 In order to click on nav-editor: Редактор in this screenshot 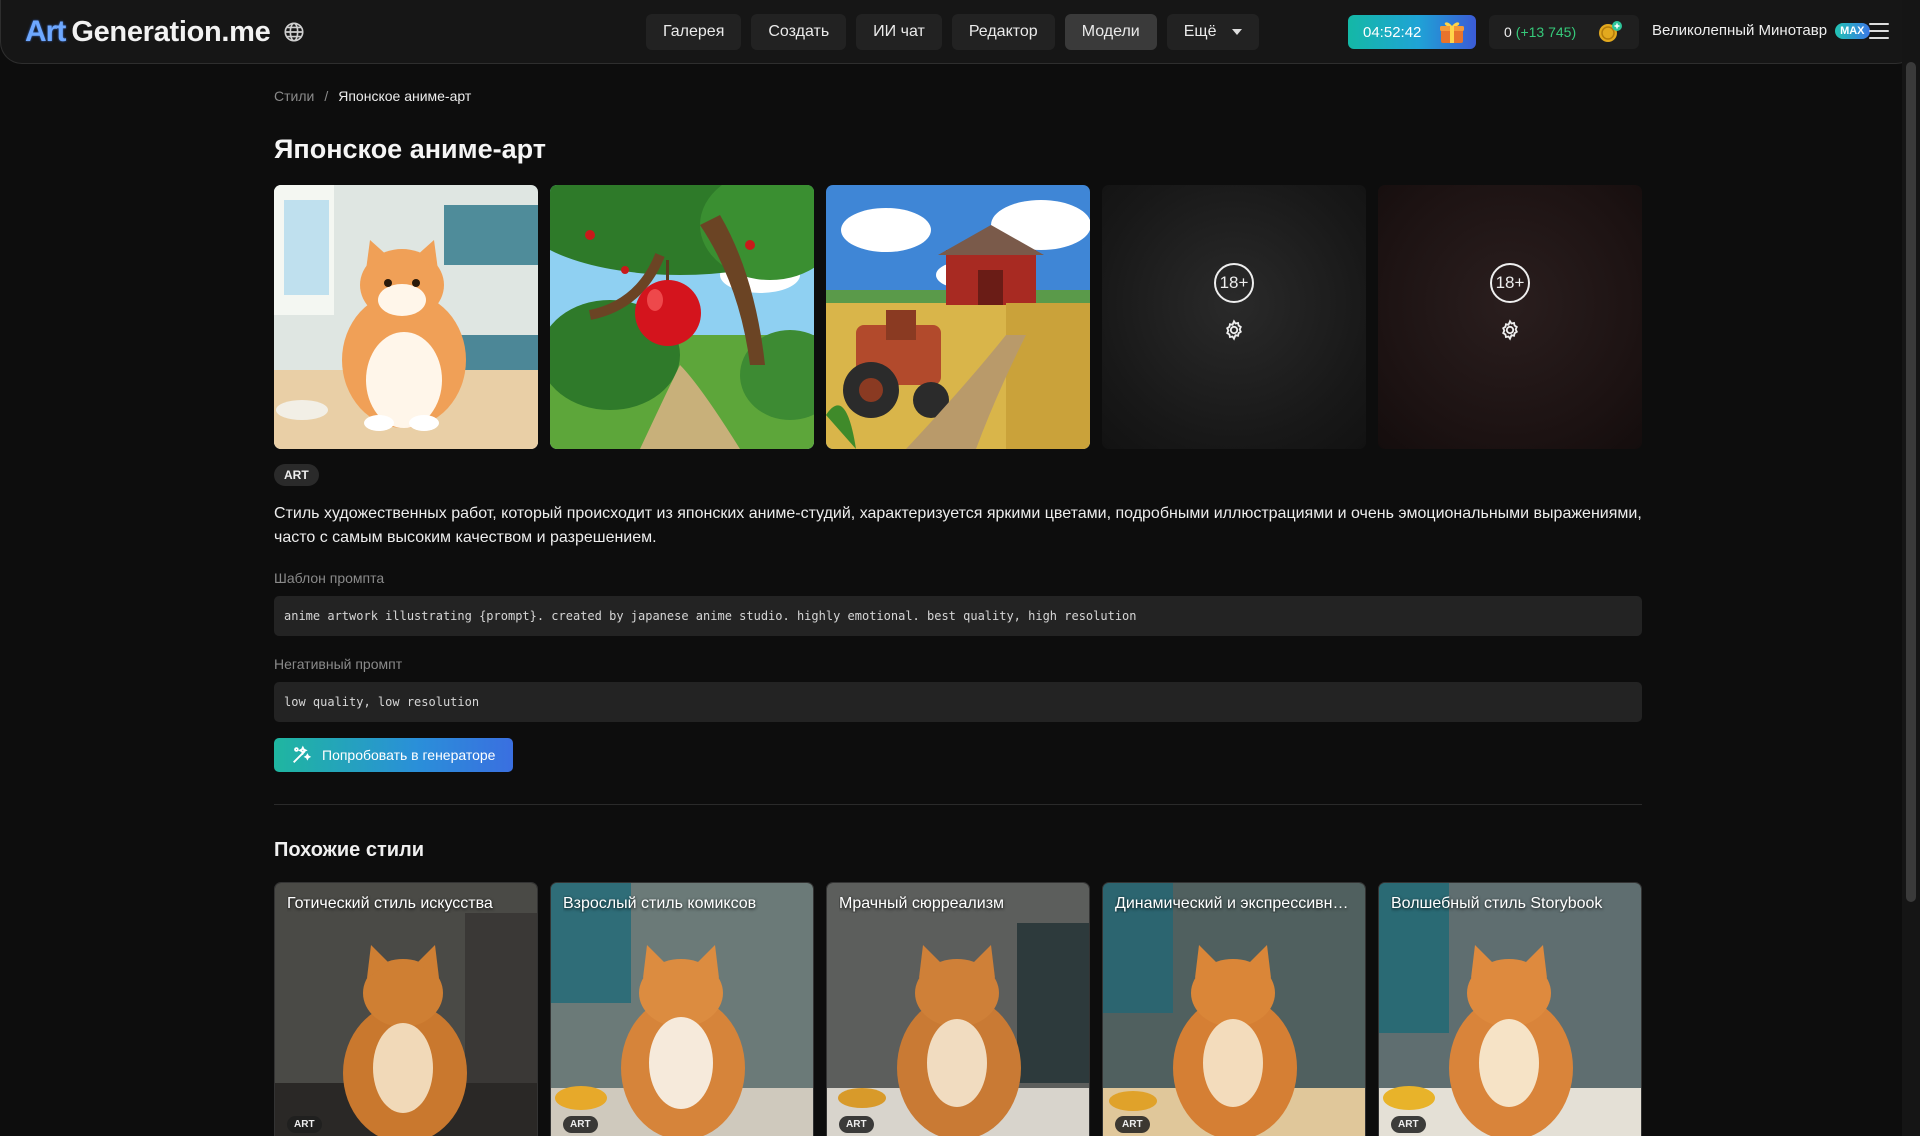, I will do `click(1003, 32)`.